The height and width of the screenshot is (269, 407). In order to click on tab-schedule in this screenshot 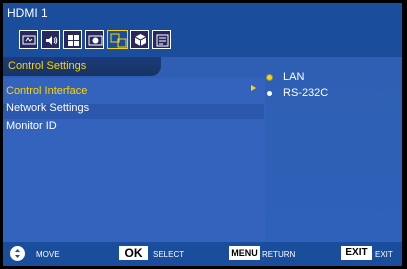, I will do `click(161, 39)`.